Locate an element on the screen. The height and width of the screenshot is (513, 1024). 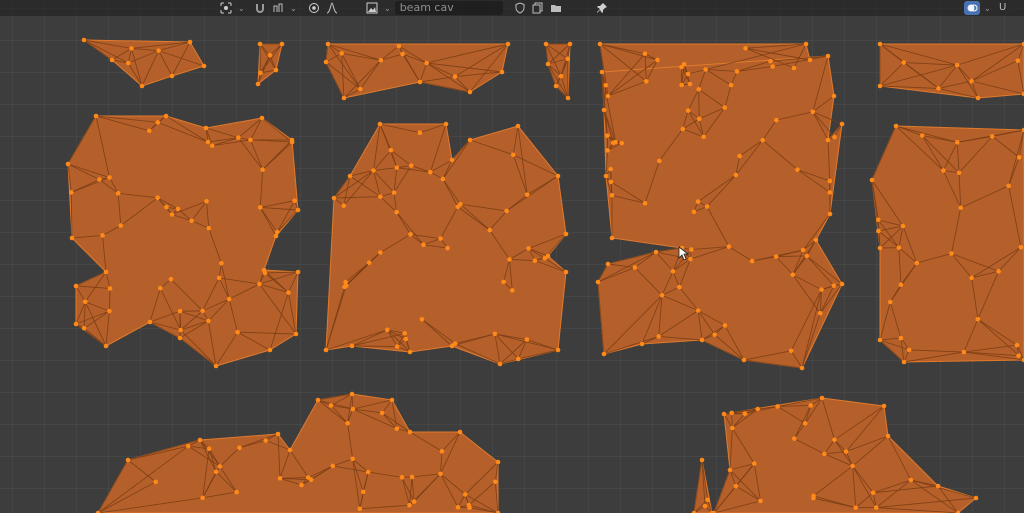
overlay-dropdown-chevron-icon: ⌄ is located at coordinates (987, 8).